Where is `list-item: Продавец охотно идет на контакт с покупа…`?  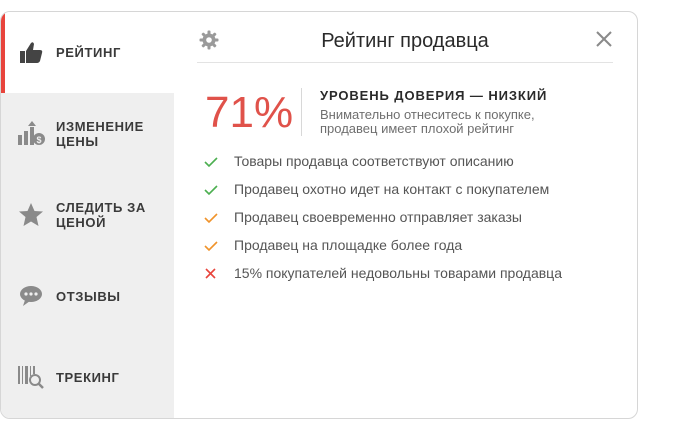
list-item: Продавец охотно идет на контакт с покупа… is located at coordinates (408, 189).